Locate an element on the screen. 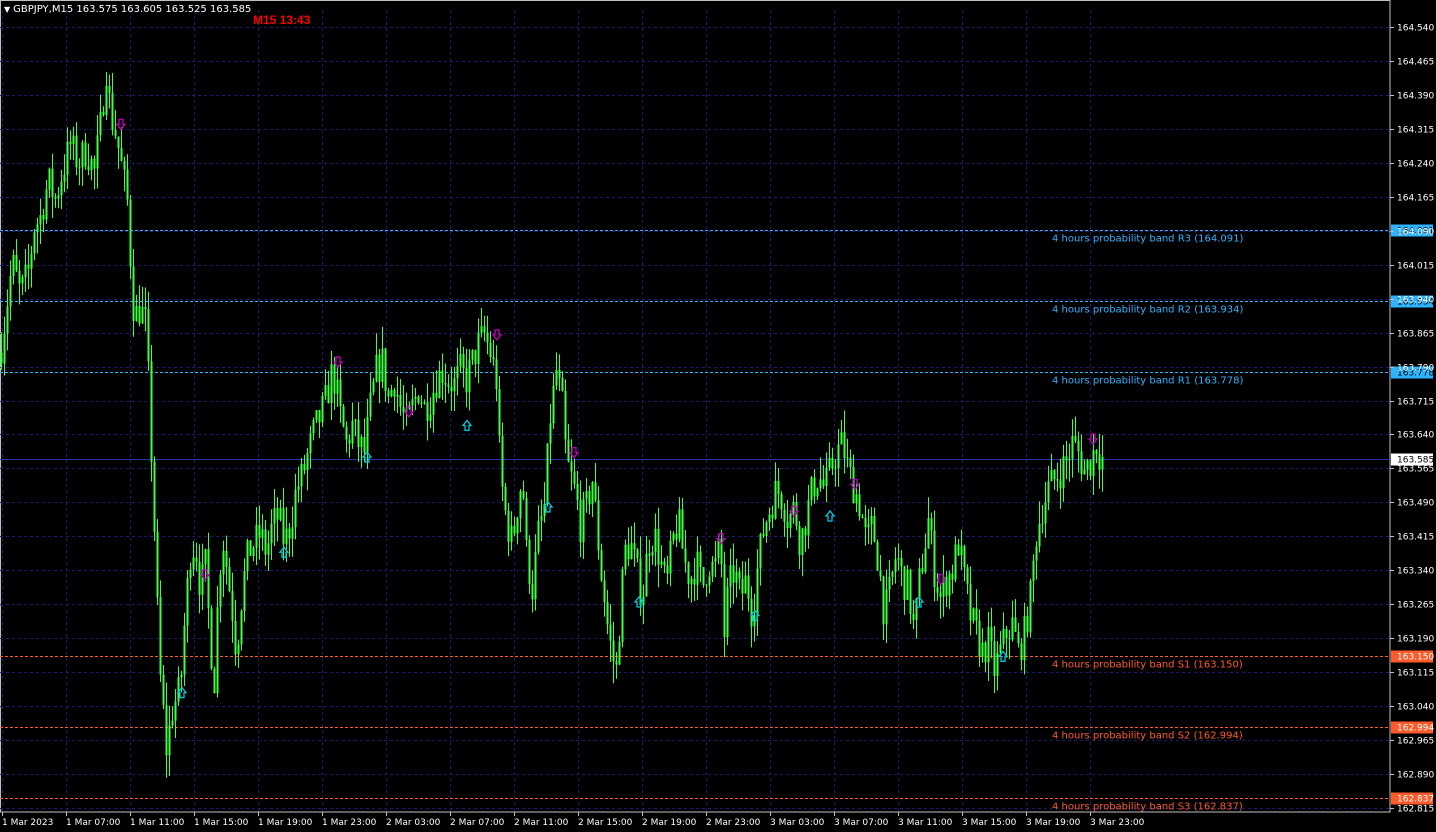 Image resolution: width=1436 pixels, height=832 pixels. price-tick-label: 163.640 is located at coordinates (1415, 436).